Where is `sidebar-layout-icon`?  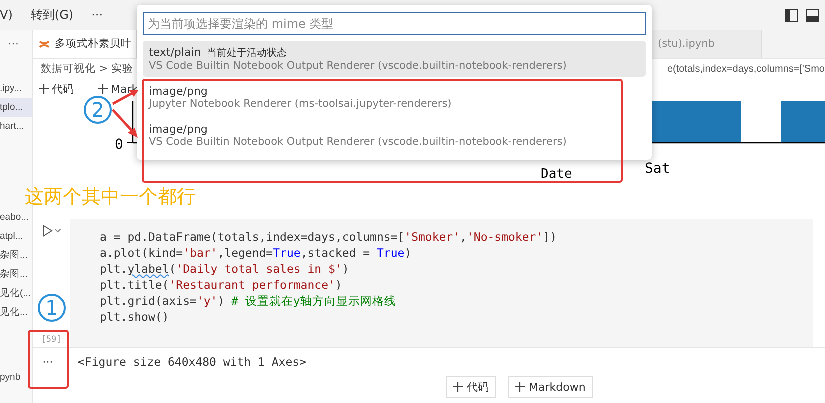 sidebar-layout-icon is located at coordinates (791, 15).